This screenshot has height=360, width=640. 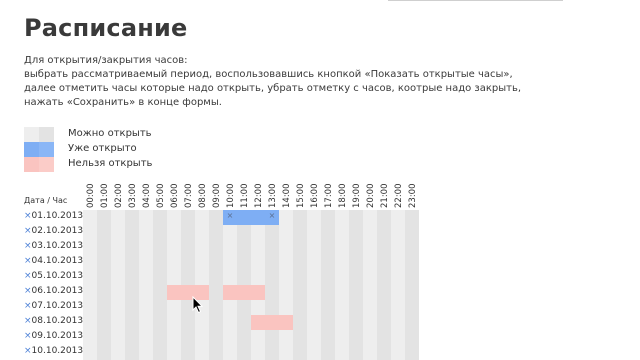 I want to click on top-search-field-edge, so click(x=475, y=0).